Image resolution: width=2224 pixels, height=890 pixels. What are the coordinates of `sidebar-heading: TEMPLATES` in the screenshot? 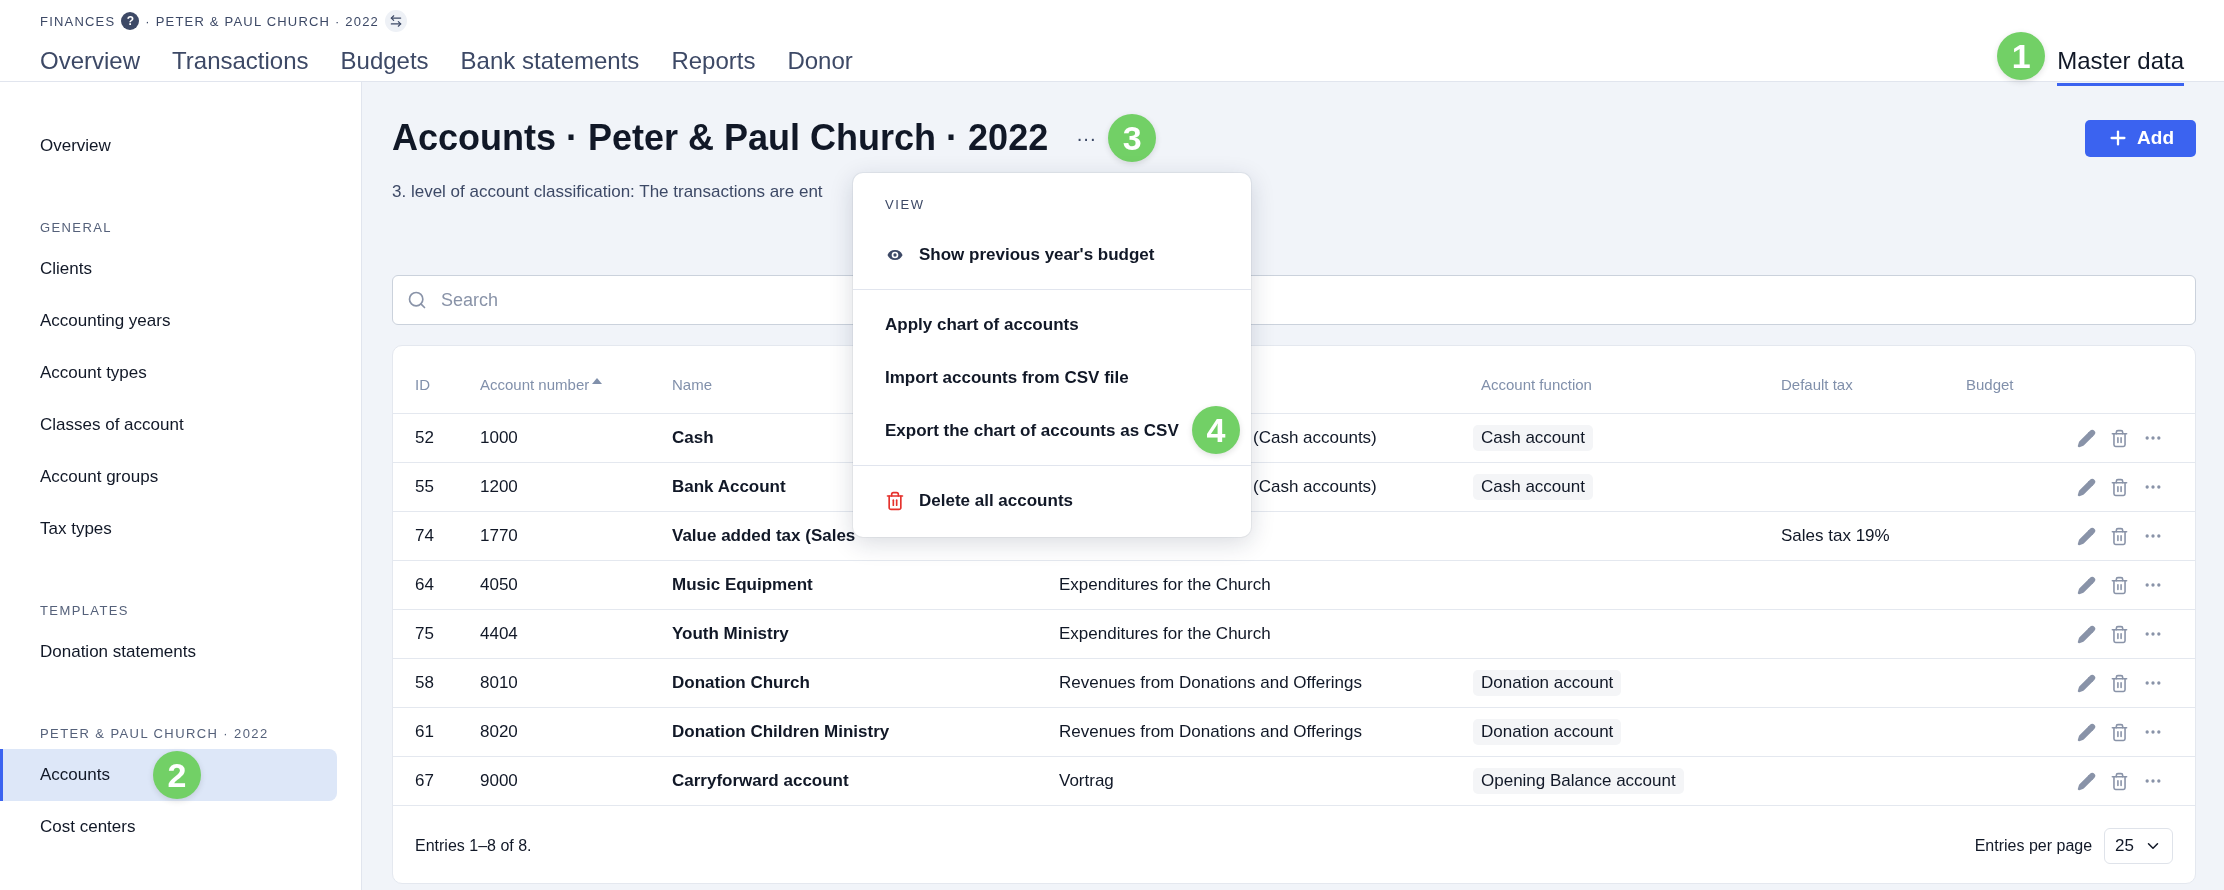 It's located at (84, 610).